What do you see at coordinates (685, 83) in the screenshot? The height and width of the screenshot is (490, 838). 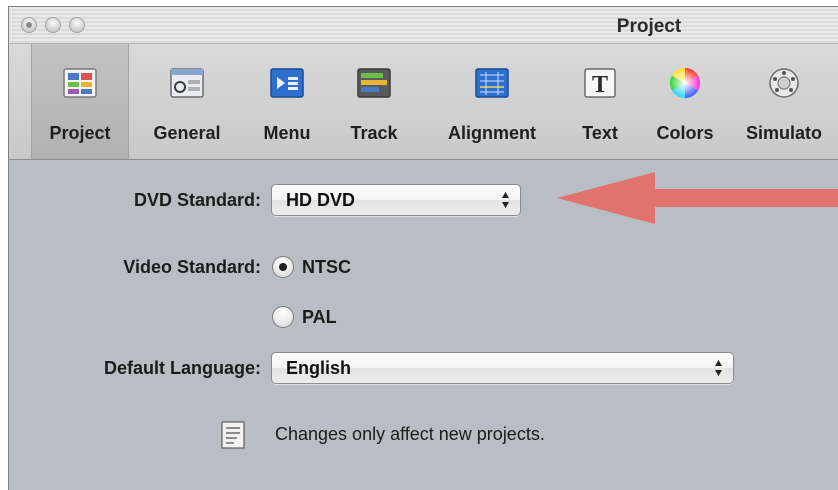 I see `color-wheel-icon` at bounding box center [685, 83].